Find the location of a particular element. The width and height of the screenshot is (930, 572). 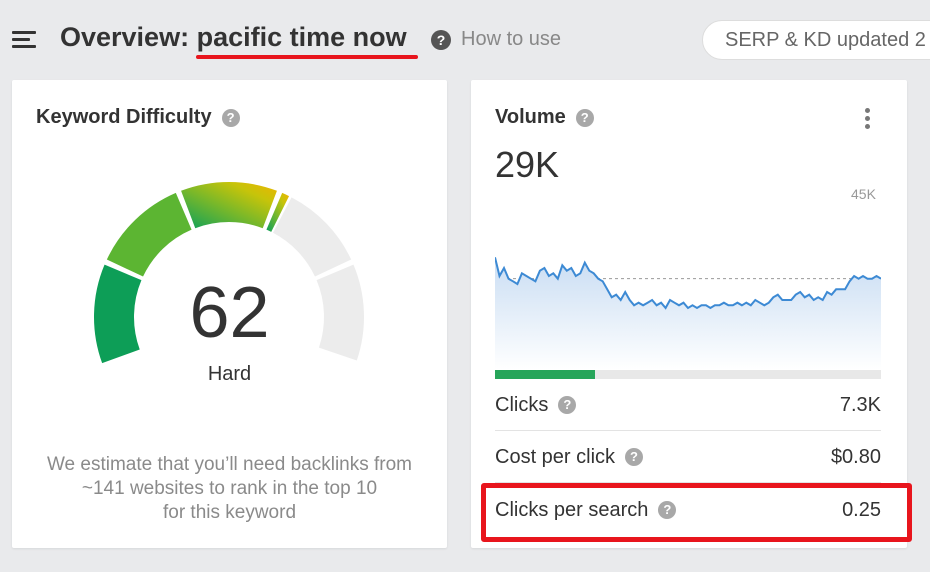

serp-kd-updated-badge: SERP & KD updated 2 is located at coordinates (816, 40).